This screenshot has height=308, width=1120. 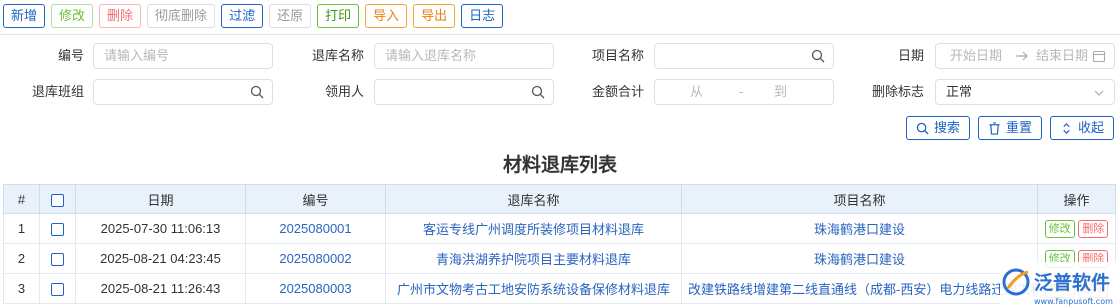 What do you see at coordinates (431, 55) in the screenshot?
I see `return-name-placeholder: 请输入退库名称` at bounding box center [431, 55].